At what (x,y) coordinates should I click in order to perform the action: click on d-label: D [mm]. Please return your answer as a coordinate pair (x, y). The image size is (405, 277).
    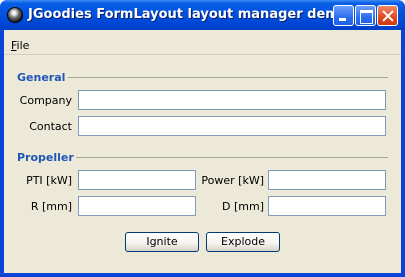
    Looking at the image, I should click on (243, 206).